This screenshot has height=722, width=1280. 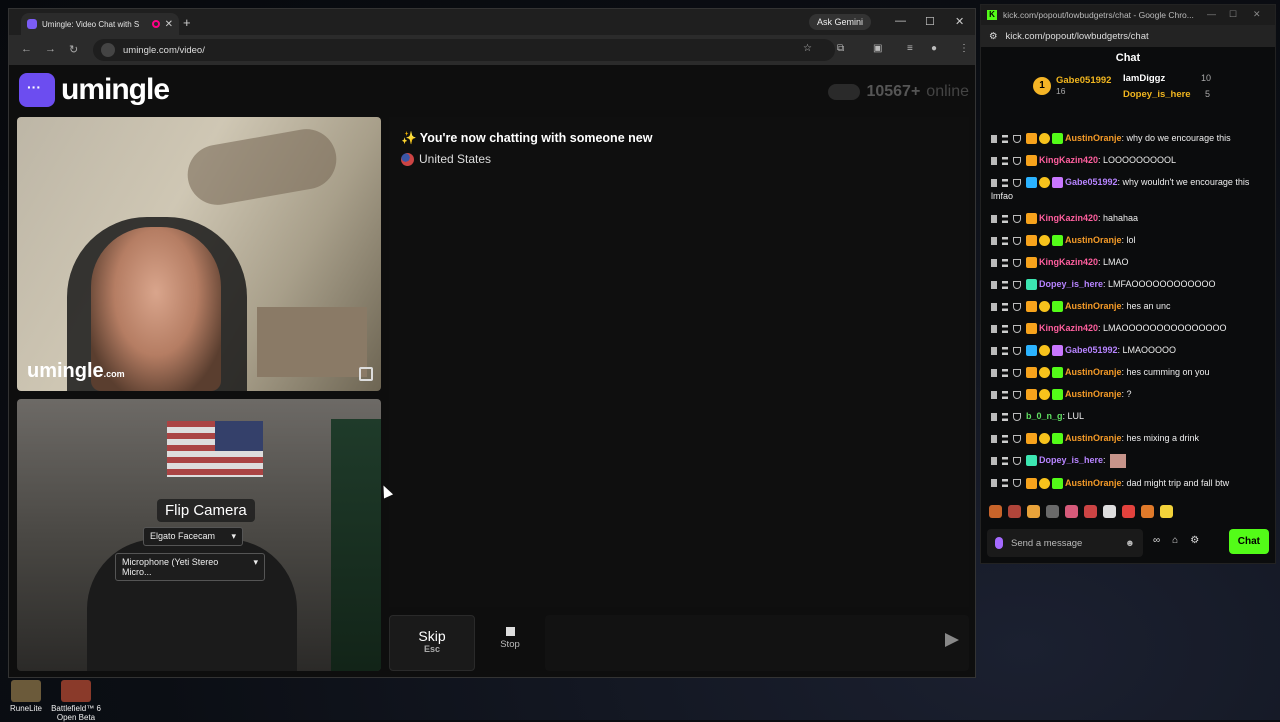 What do you see at coordinates (432, 643) in the screenshot?
I see `skip-button: Skip Esc` at bounding box center [432, 643].